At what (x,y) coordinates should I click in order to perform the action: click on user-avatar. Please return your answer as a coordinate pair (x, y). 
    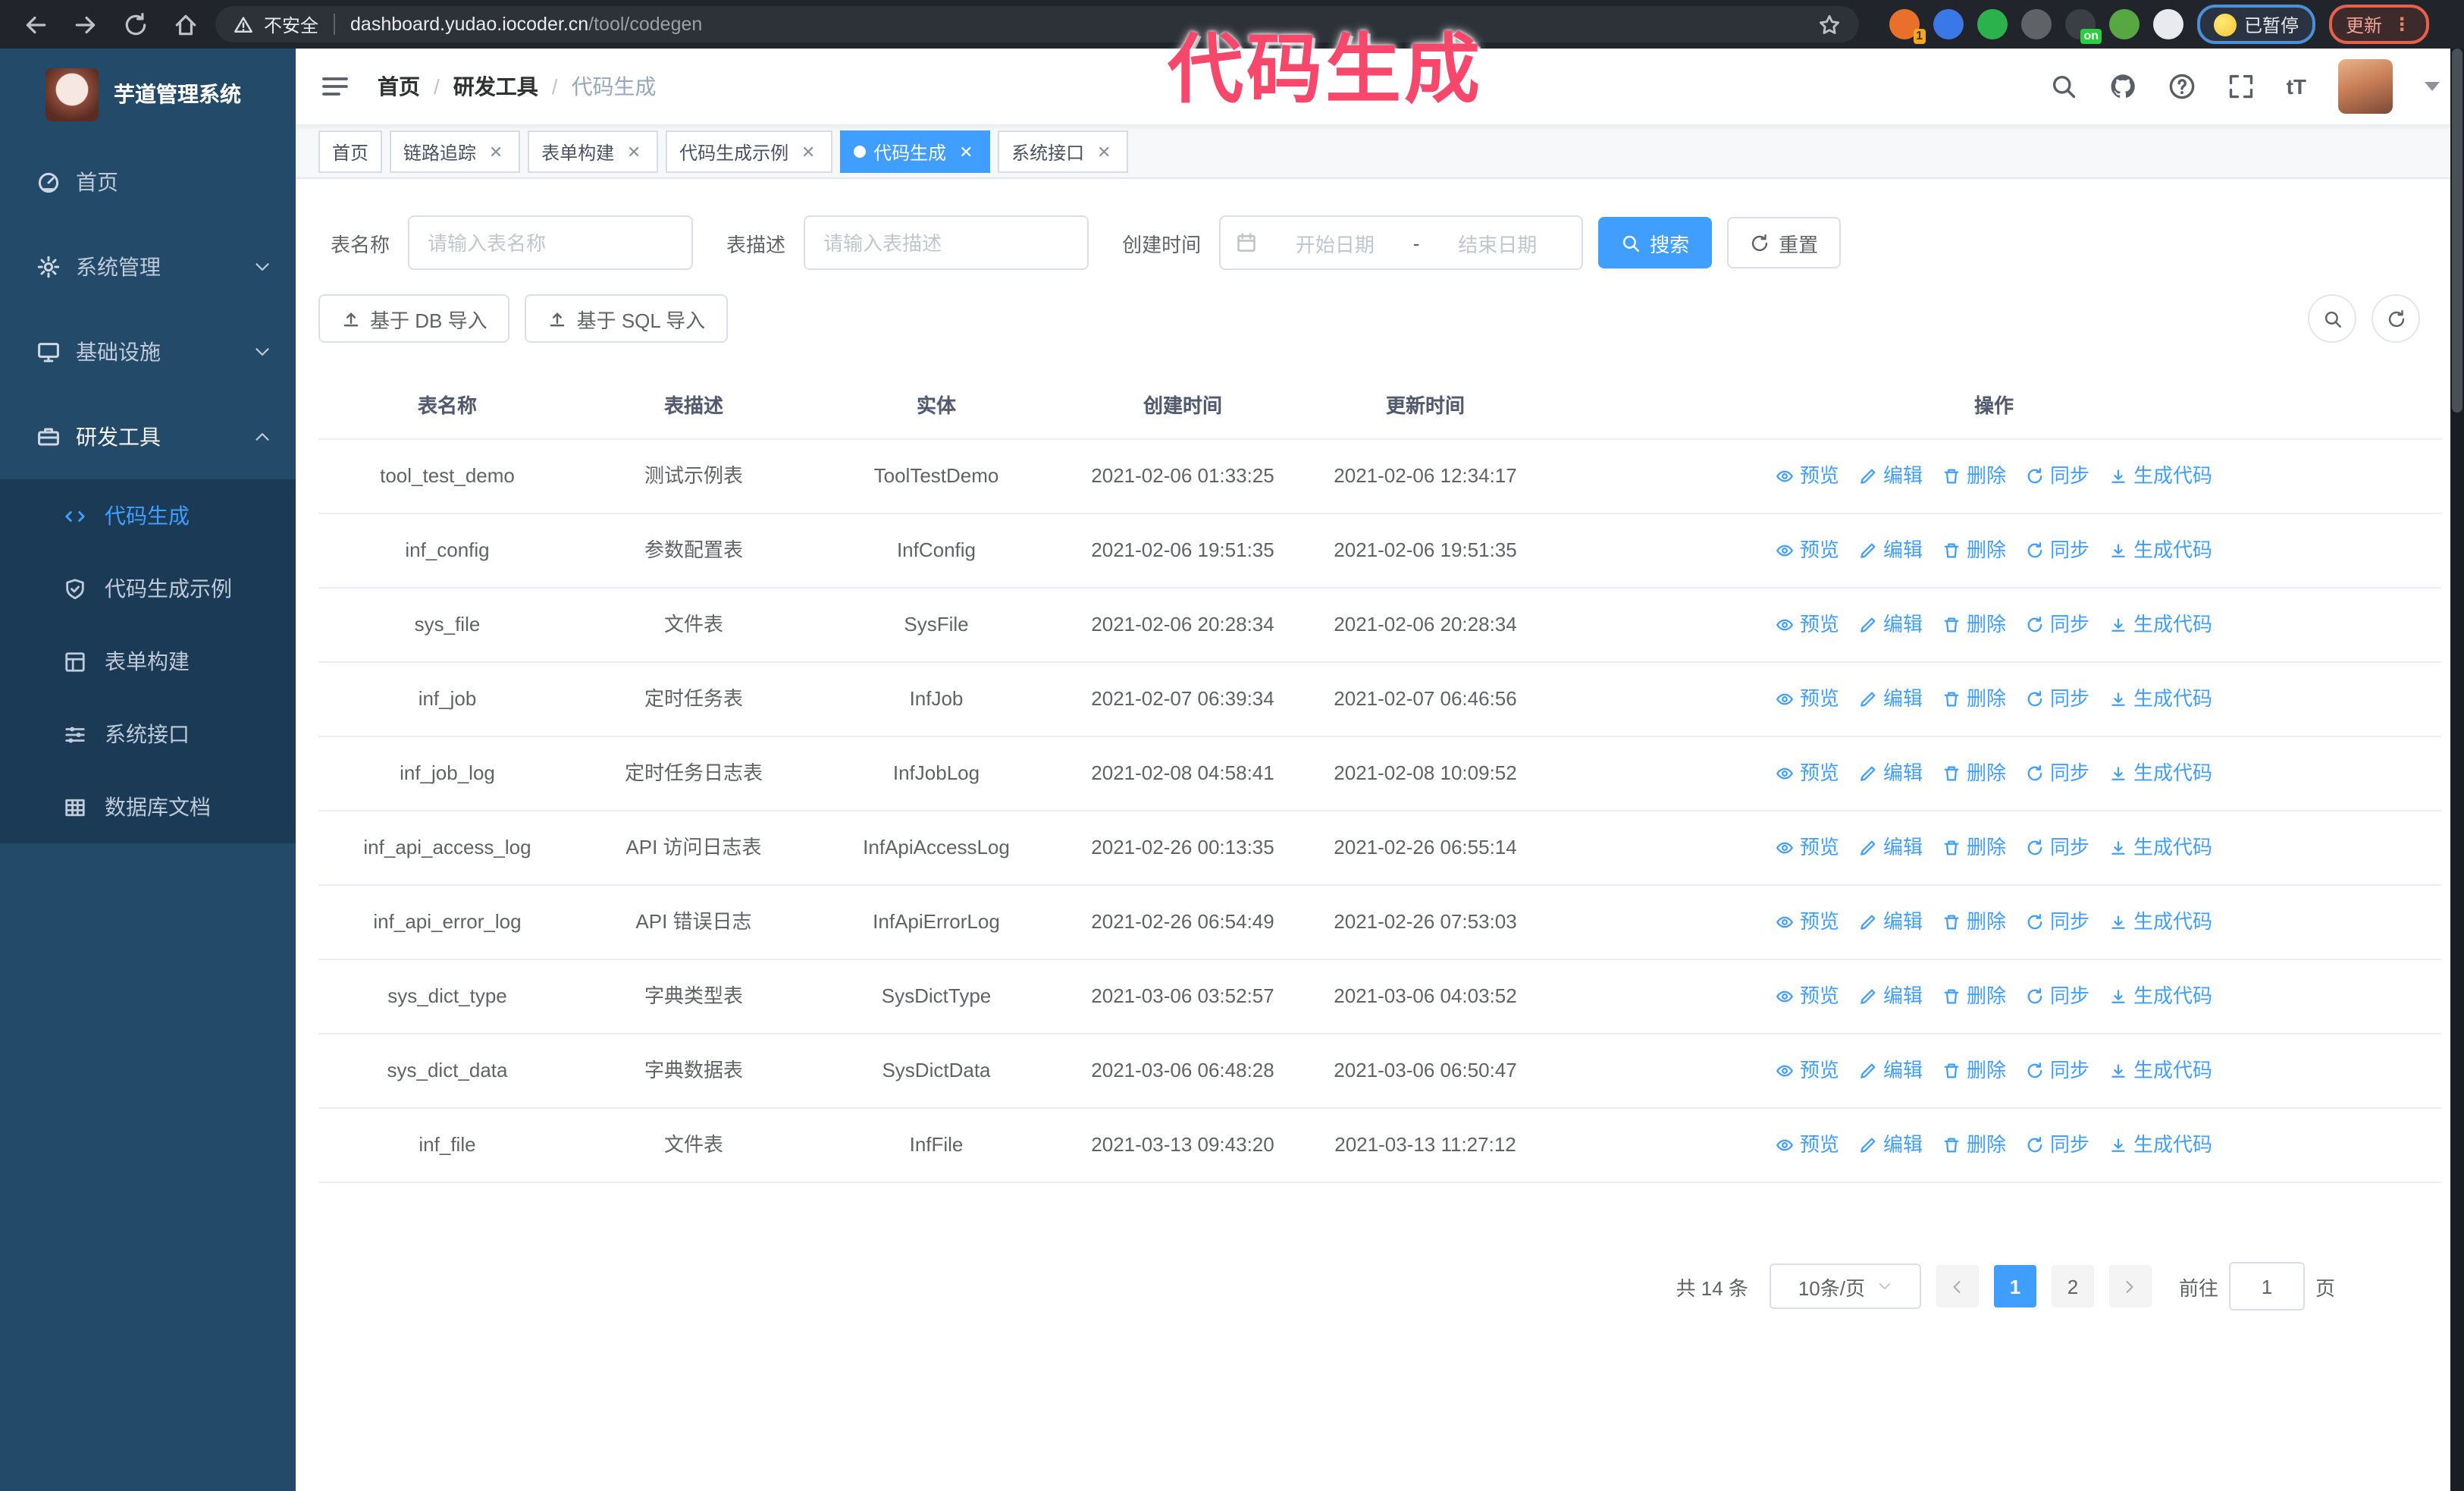
    Looking at the image, I should click on (2365, 86).